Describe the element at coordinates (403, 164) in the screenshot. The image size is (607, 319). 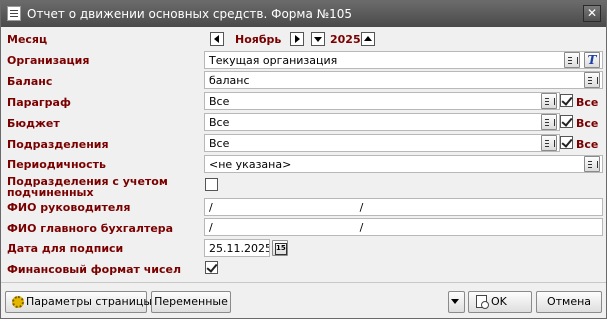
I see `periodicity-field: <не указана>` at that location.